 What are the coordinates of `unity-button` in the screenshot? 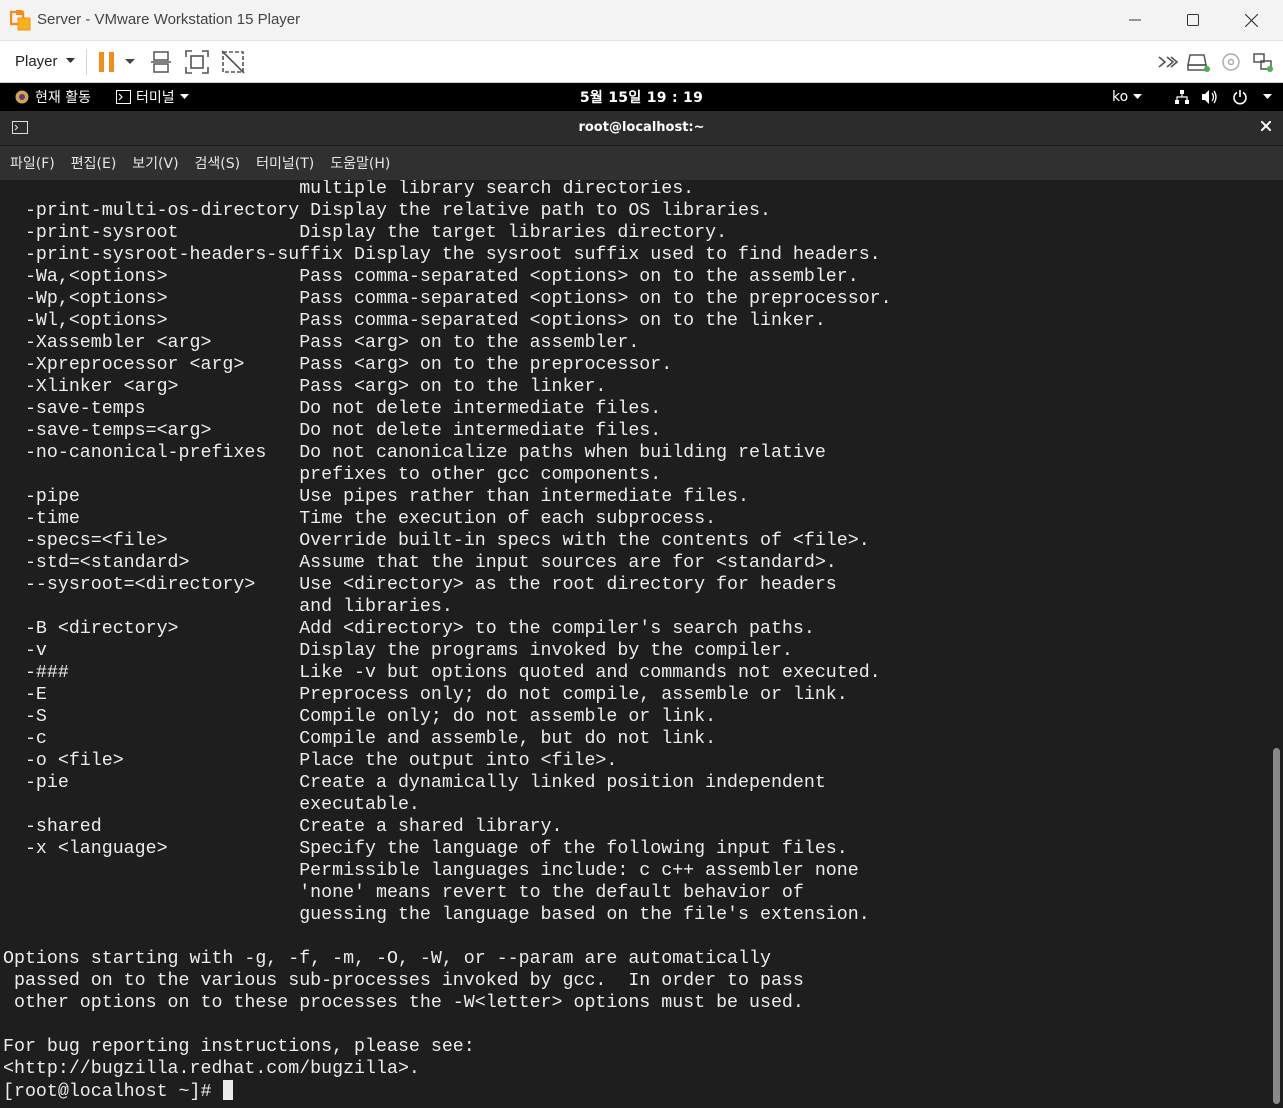 It's located at (233, 62).